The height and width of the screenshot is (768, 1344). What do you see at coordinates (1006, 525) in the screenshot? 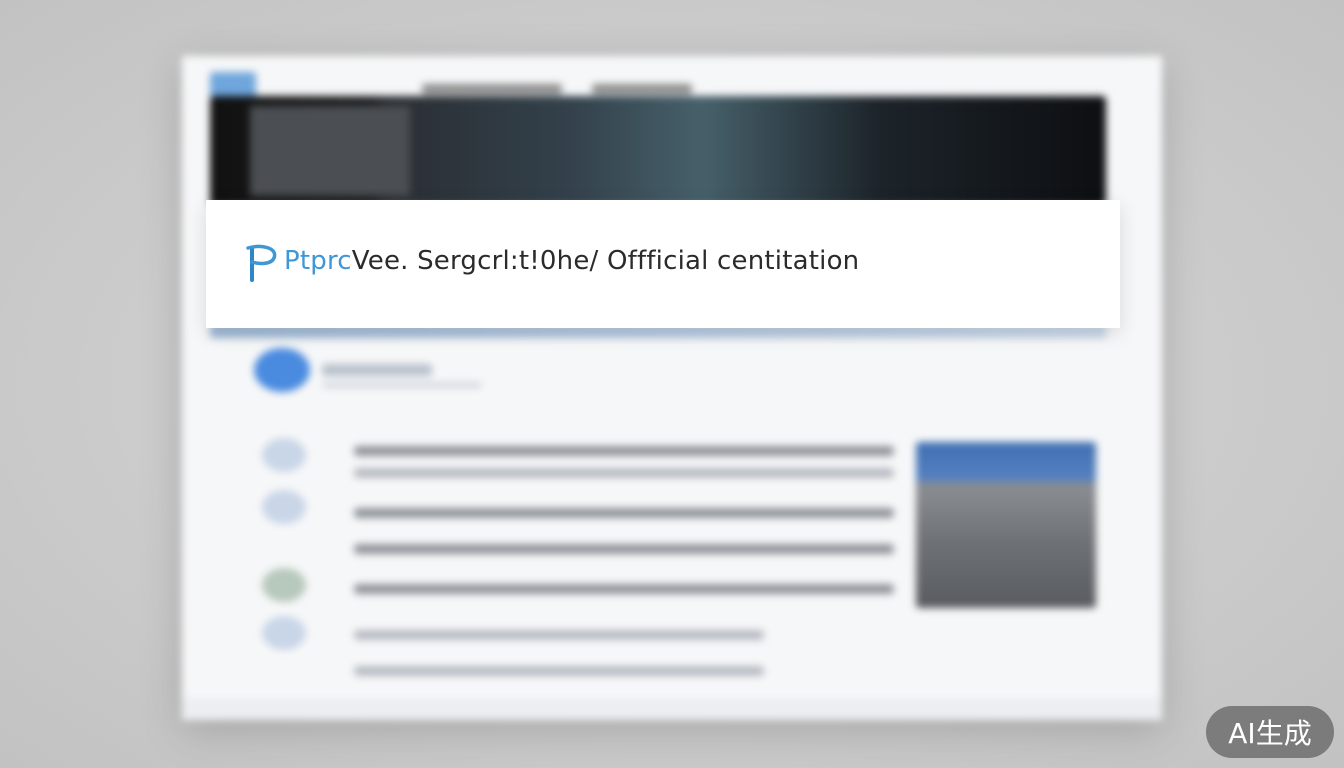
I see `thumbnail-image` at bounding box center [1006, 525].